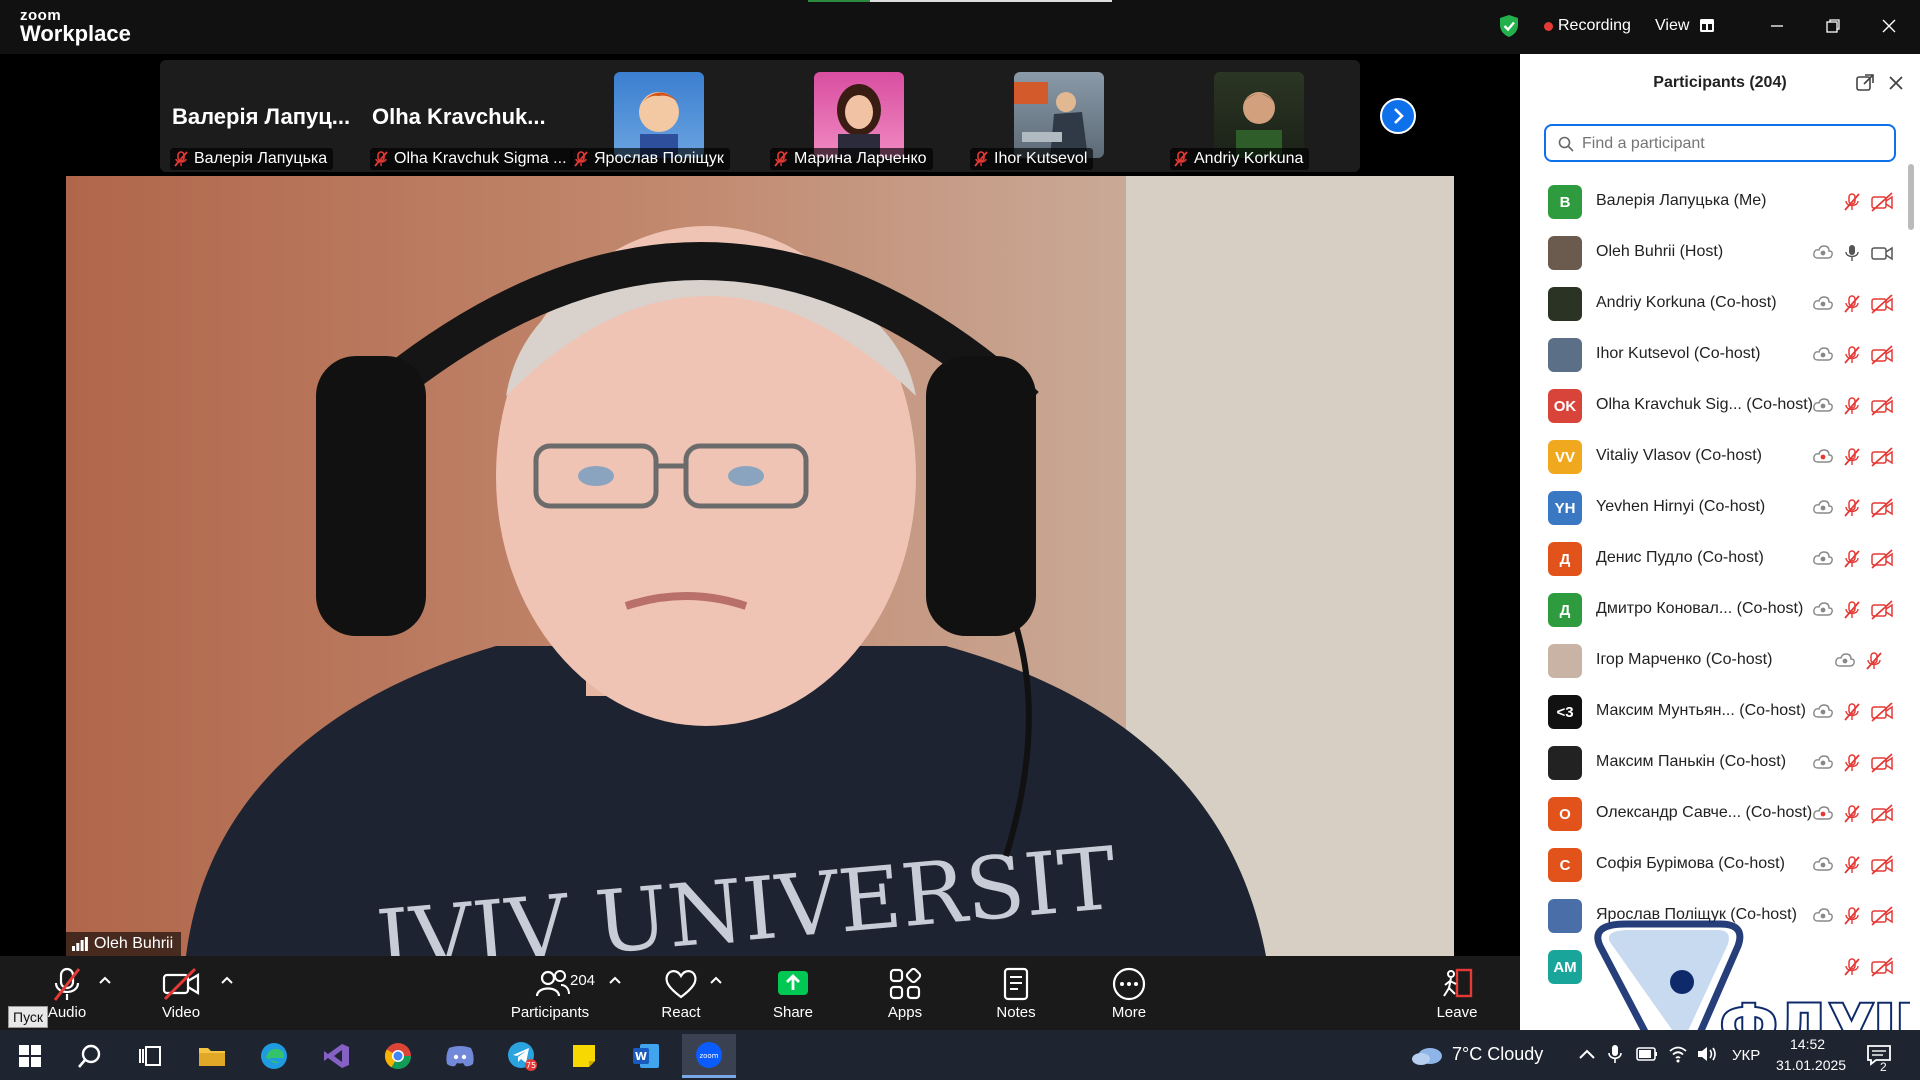 This screenshot has width=1920, height=1080. Describe the element at coordinates (1896, 83) in the screenshot. I see `close-panel-icon` at that location.